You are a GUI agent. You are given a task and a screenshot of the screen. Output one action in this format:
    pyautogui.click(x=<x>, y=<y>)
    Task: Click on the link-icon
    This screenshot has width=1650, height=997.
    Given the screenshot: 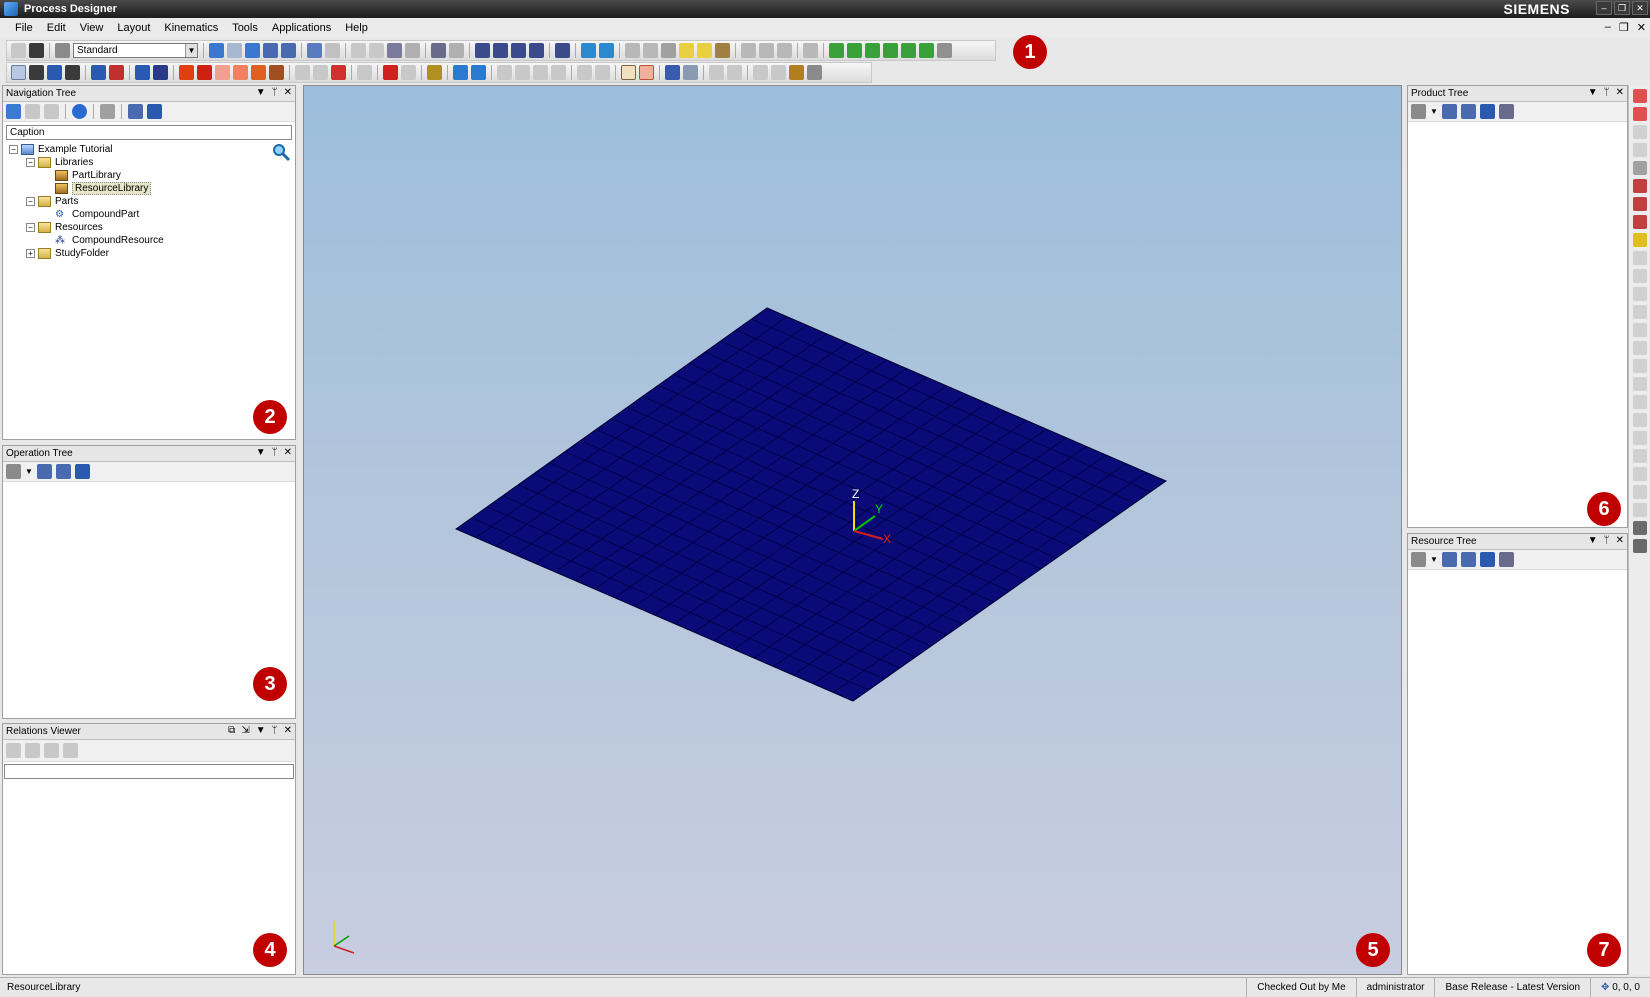 What is the action you would take?
    pyautogui.click(x=588, y=50)
    